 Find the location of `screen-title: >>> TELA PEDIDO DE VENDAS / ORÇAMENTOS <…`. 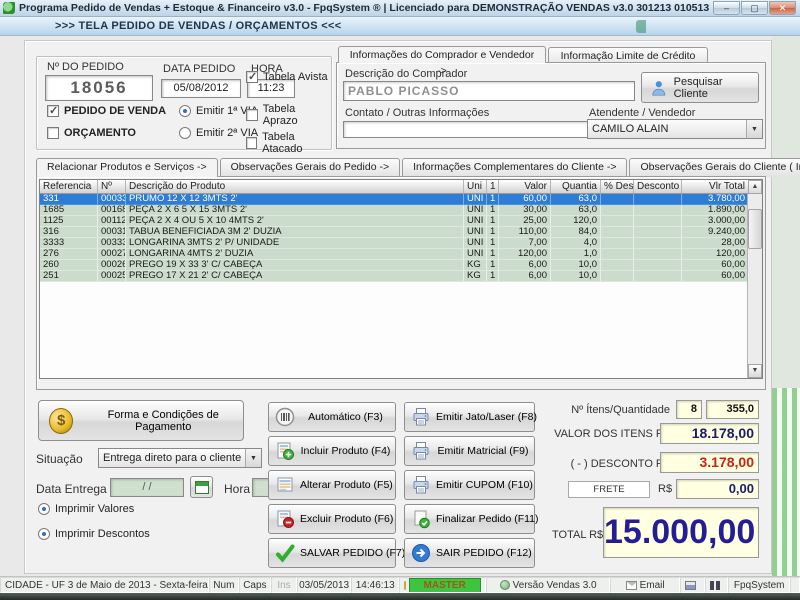

screen-title: >>> TELA PEDIDO DE VENDAS / ORÇAMENTOS <… is located at coordinates (198, 26).